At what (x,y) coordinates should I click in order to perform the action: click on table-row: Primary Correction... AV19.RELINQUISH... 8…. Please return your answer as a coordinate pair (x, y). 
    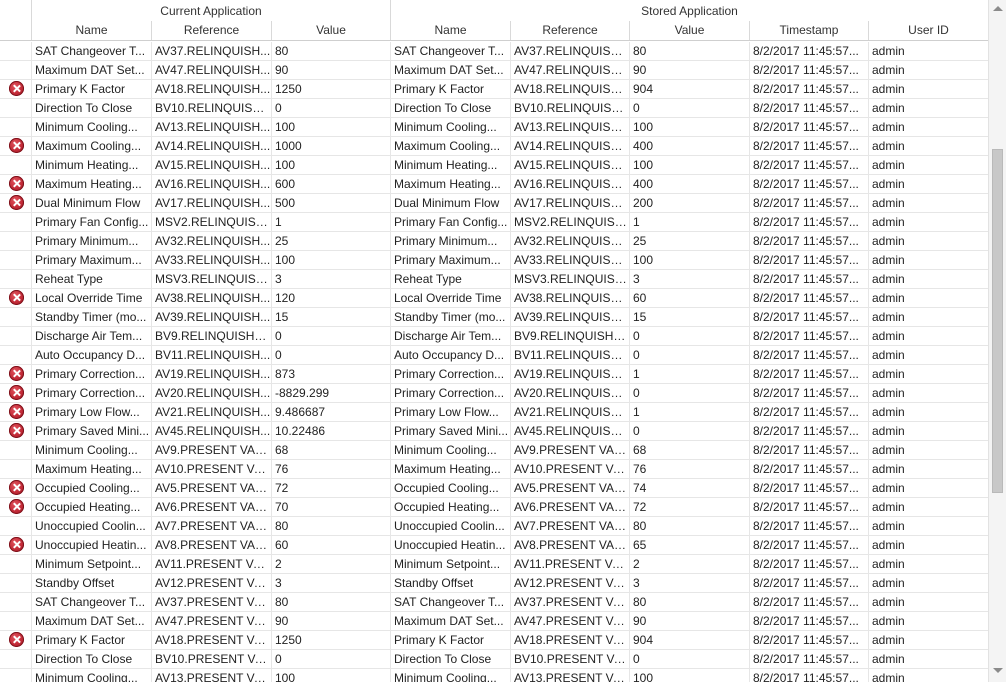
    Looking at the image, I should click on (494, 374).